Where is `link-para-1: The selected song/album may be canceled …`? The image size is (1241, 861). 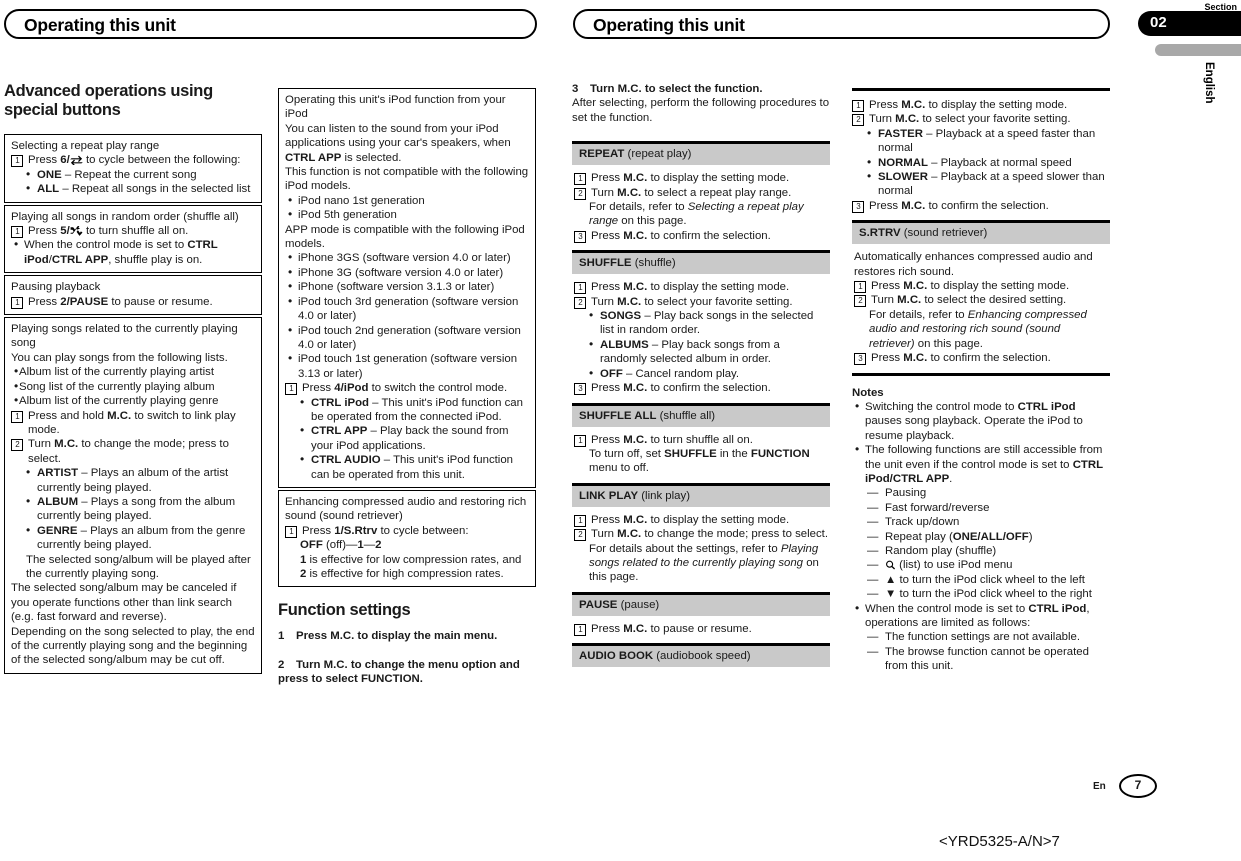
link-para-1: The selected song/album may be canceled … is located at coordinates (124, 603).